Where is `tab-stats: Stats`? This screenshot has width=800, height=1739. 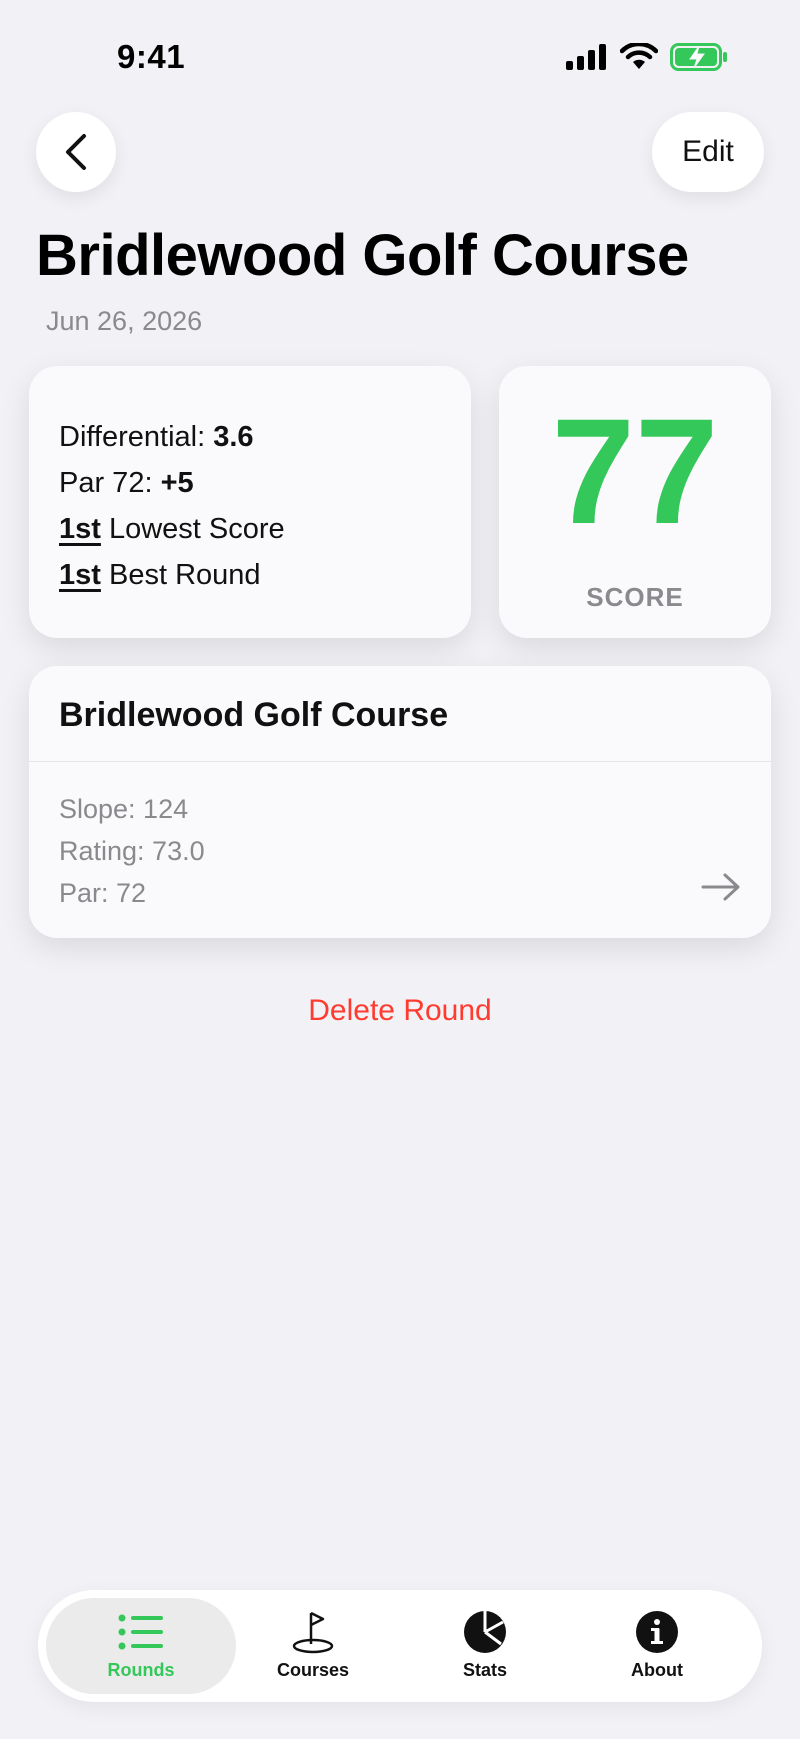 tab-stats: Stats is located at coordinates (485, 1646).